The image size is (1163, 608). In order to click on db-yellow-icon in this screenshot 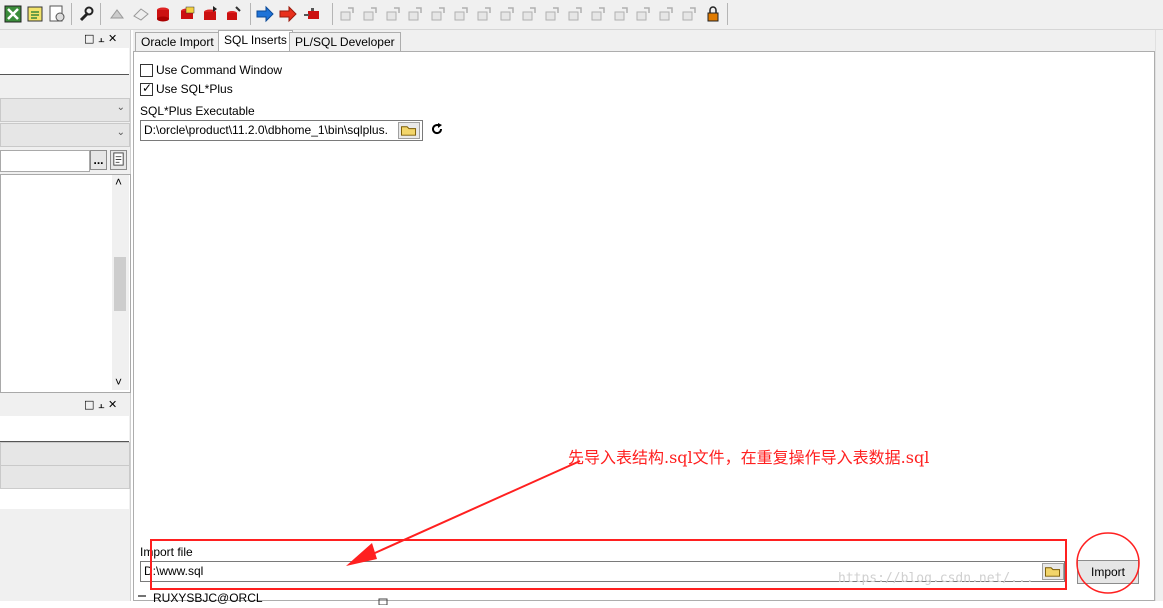, I will do `click(187, 14)`.